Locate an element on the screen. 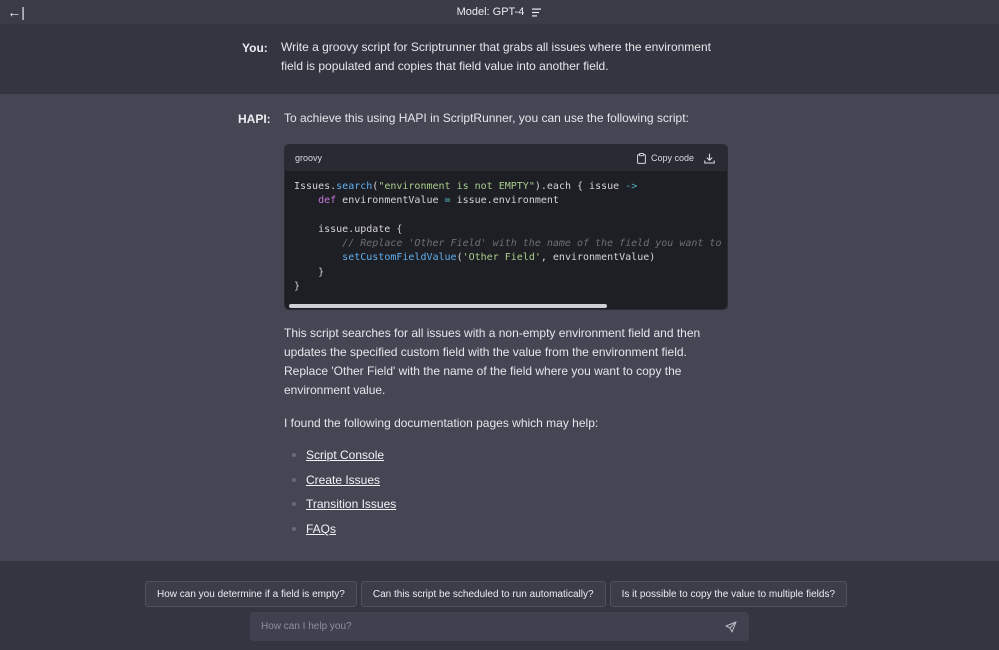  download-icon is located at coordinates (709, 158).